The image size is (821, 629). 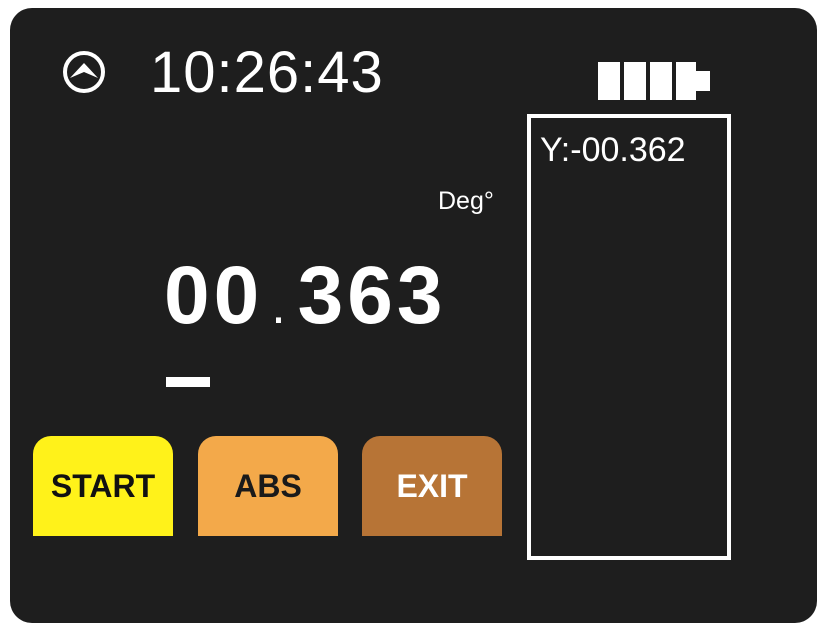 I want to click on reading-decimal-point: ., so click(x=280, y=306).